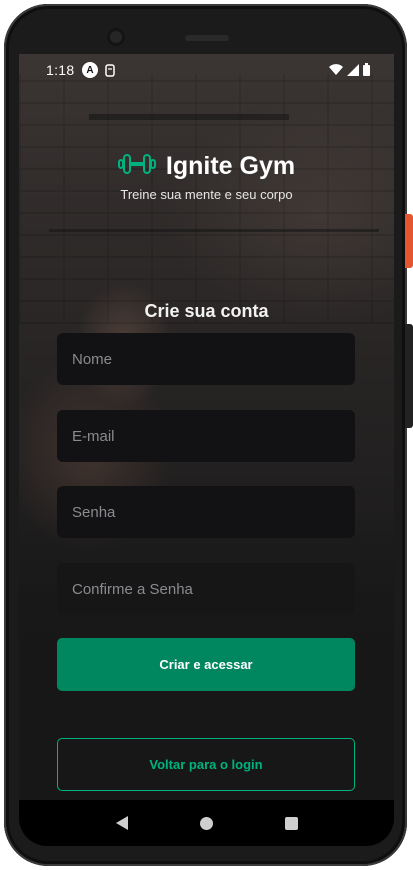  I want to click on back-to-login-button: Voltar para o login, so click(206, 764).